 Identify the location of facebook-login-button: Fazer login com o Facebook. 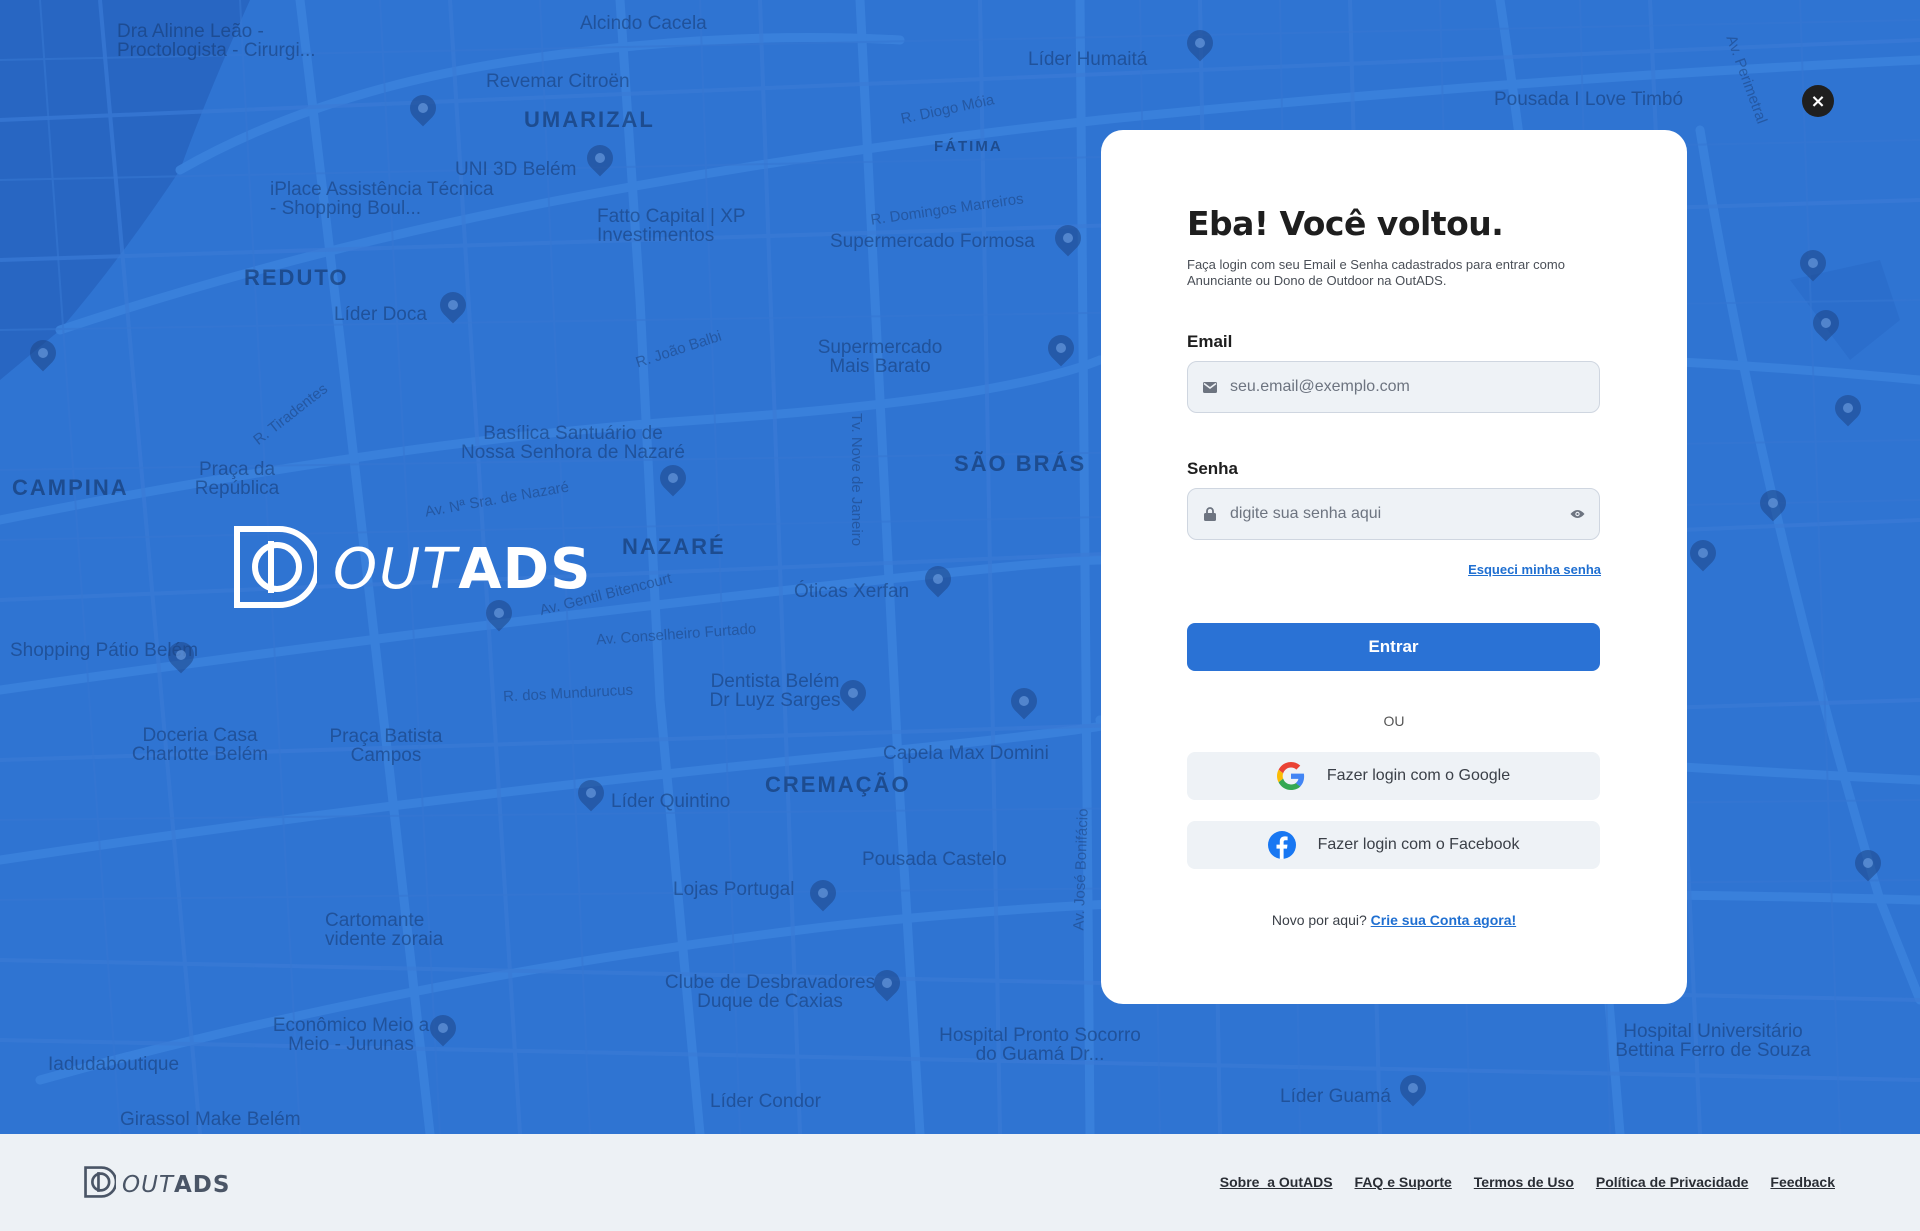
(1393, 845).